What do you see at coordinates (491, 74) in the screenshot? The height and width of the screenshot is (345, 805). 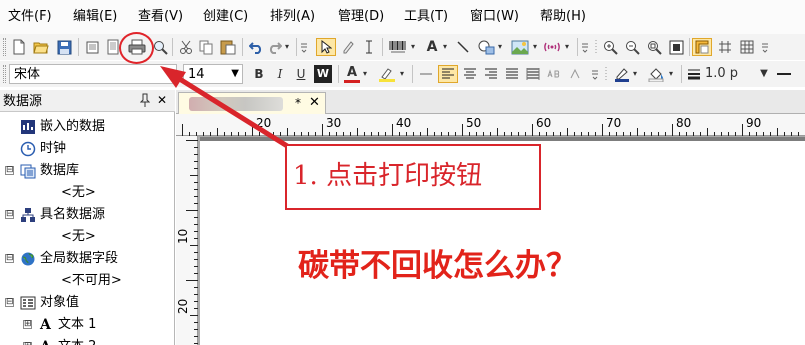 I see `align-right-icon` at bounding box center [491, 74].